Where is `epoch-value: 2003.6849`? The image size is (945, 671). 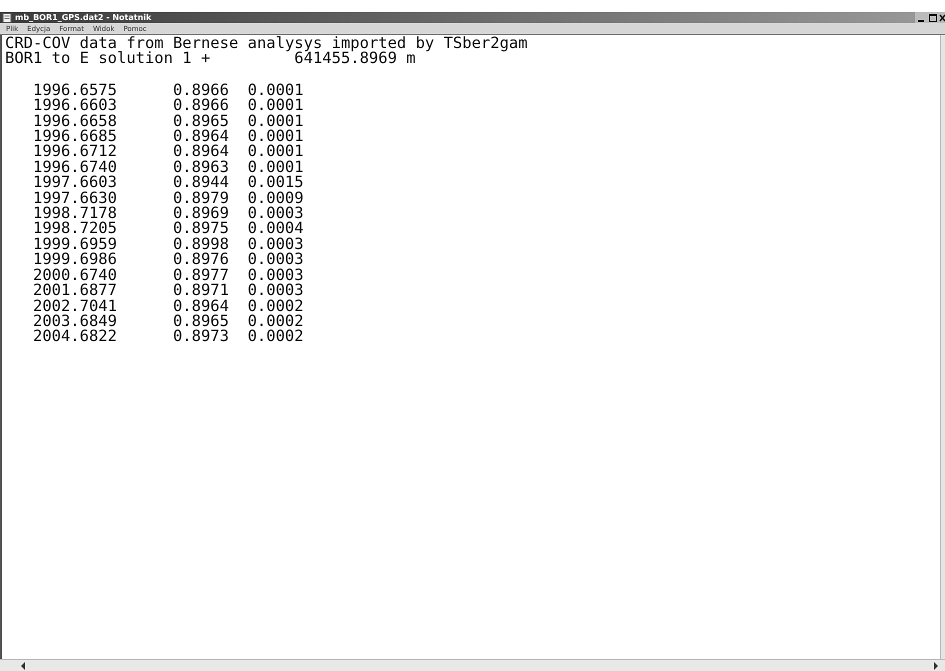 epoch-value: 2003.6849 is located at coordinates (75, 322).